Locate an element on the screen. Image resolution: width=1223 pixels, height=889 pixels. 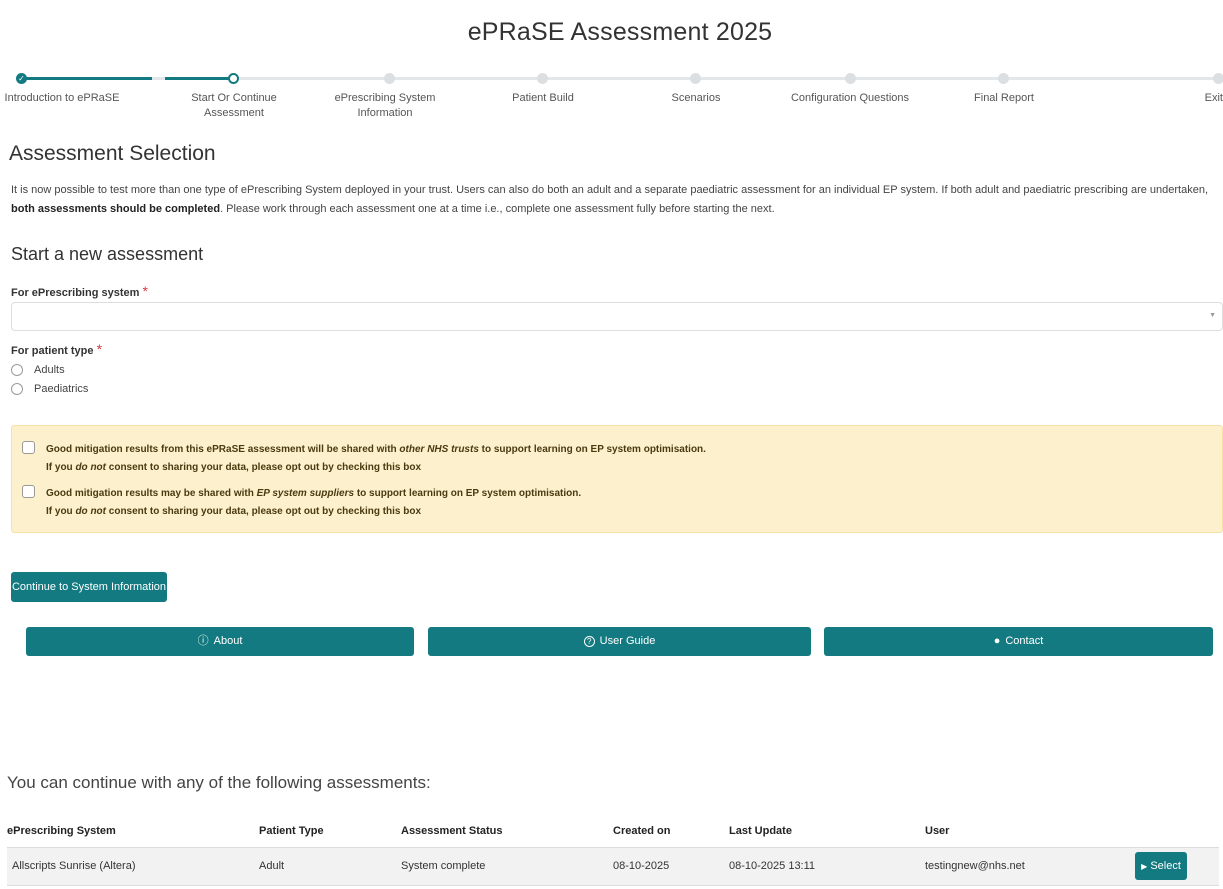
cell-status: System complete is located at coordinates (507, 866).